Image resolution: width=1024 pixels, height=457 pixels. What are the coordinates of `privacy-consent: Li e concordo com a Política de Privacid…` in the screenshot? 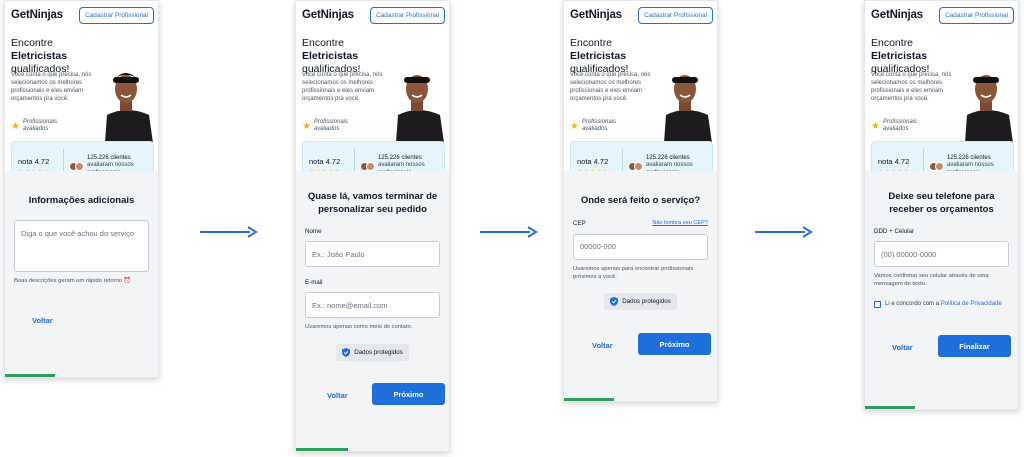 It's located at (941, 304).